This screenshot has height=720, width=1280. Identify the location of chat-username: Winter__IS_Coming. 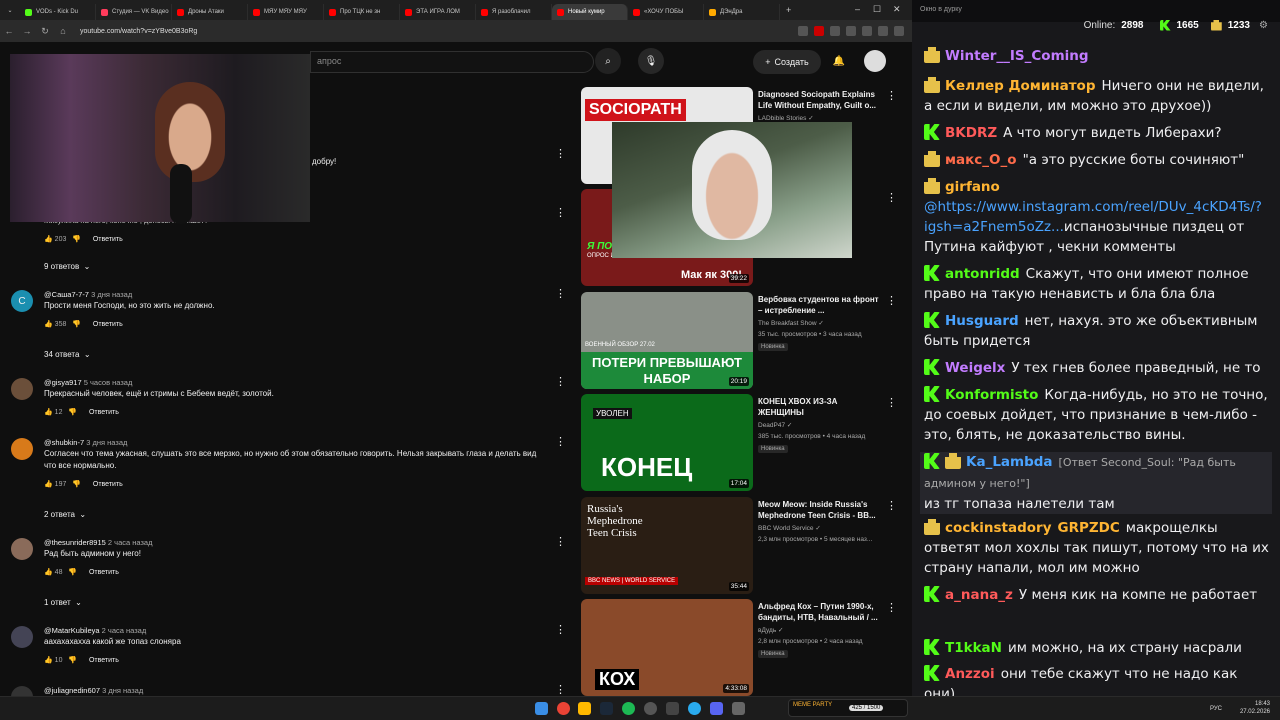
(1017, 56).